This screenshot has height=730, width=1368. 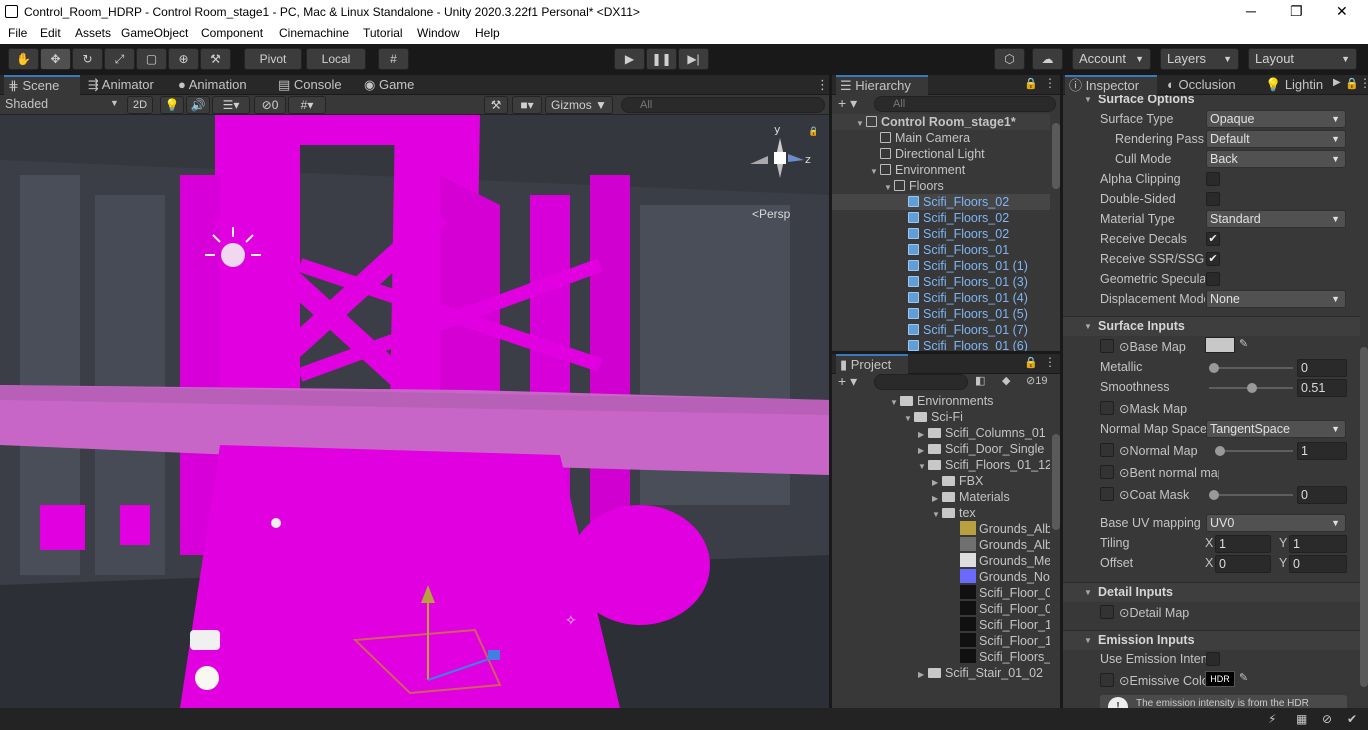 I want to click on orientation-gizmo: y z 🔒, so click(x=780, y=160).